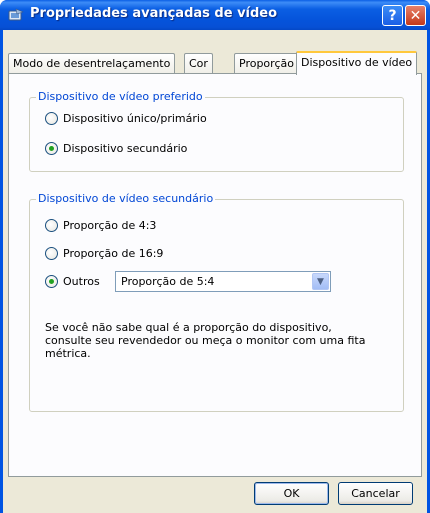 The width and height of the screenshot is (430, 513). What do you see at coordinates (291, 493) in the screenshot?
I see `ok-button: OK` at bounding box center [291, 493].